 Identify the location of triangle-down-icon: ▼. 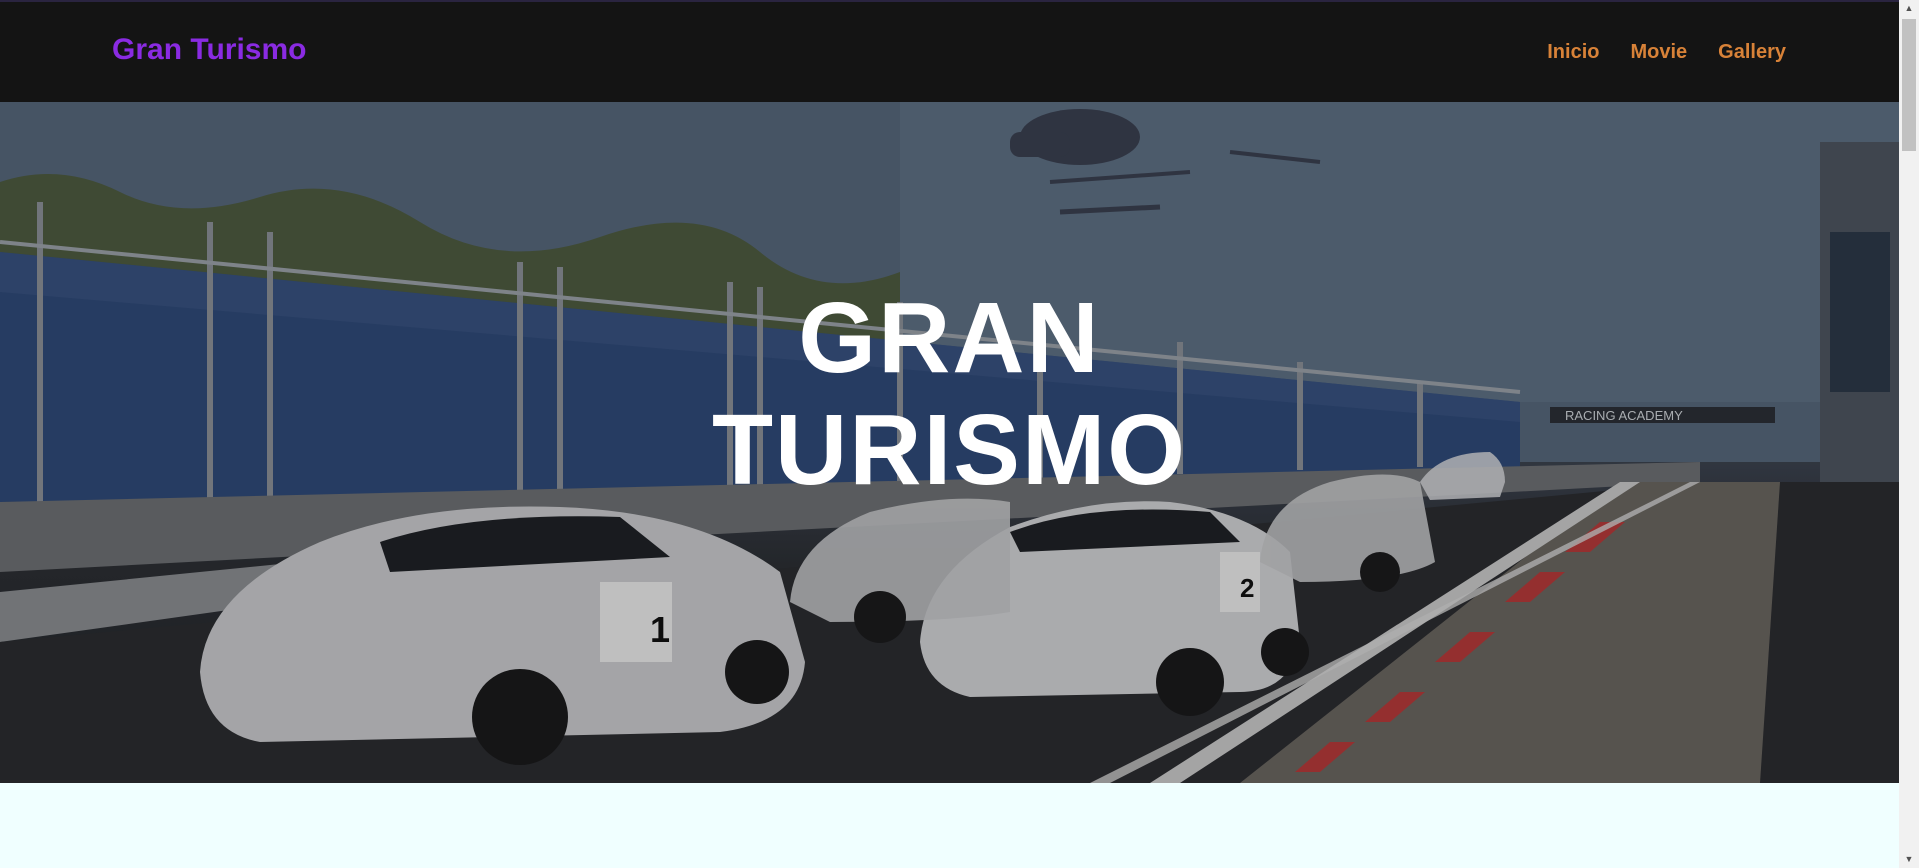
(1909, 859).